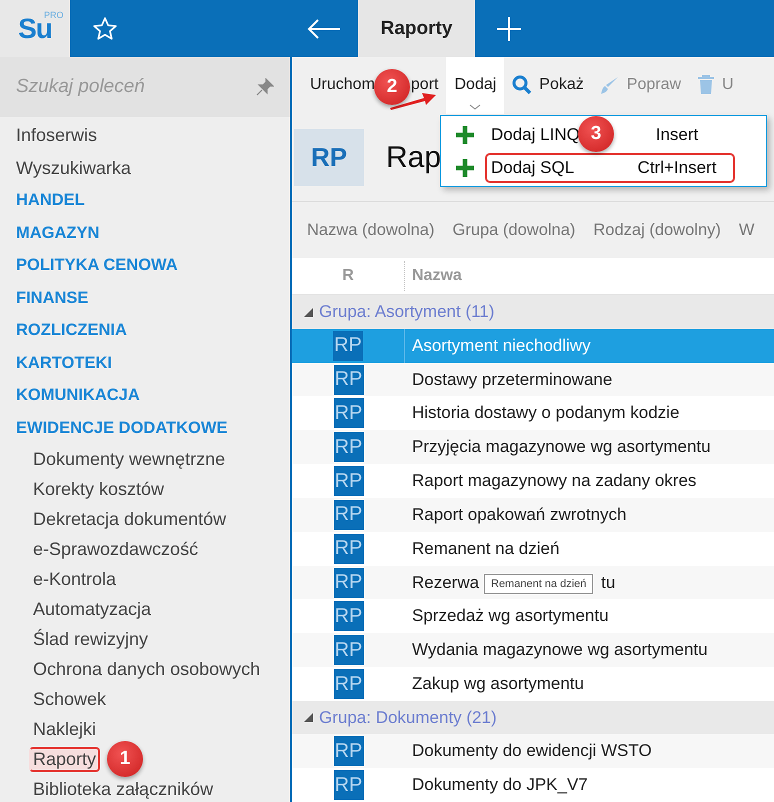 The height and width of the screenshot is (802, 774). What do you see at coordinates (475, 107) in the screenshot?
I see `caret-icon` at bounding box center [475, 107].